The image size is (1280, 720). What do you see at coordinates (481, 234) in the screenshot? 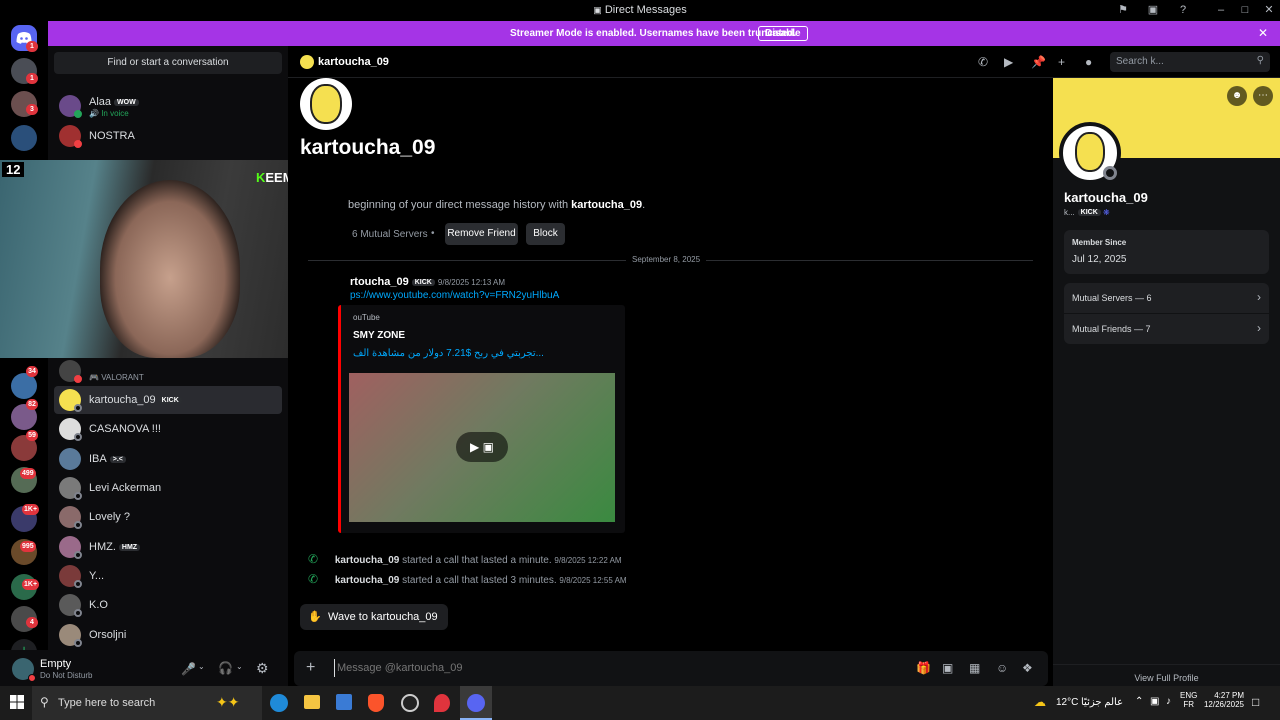
I see `remove-friend-button: Remove Friend` at bounding box center [481, 234].